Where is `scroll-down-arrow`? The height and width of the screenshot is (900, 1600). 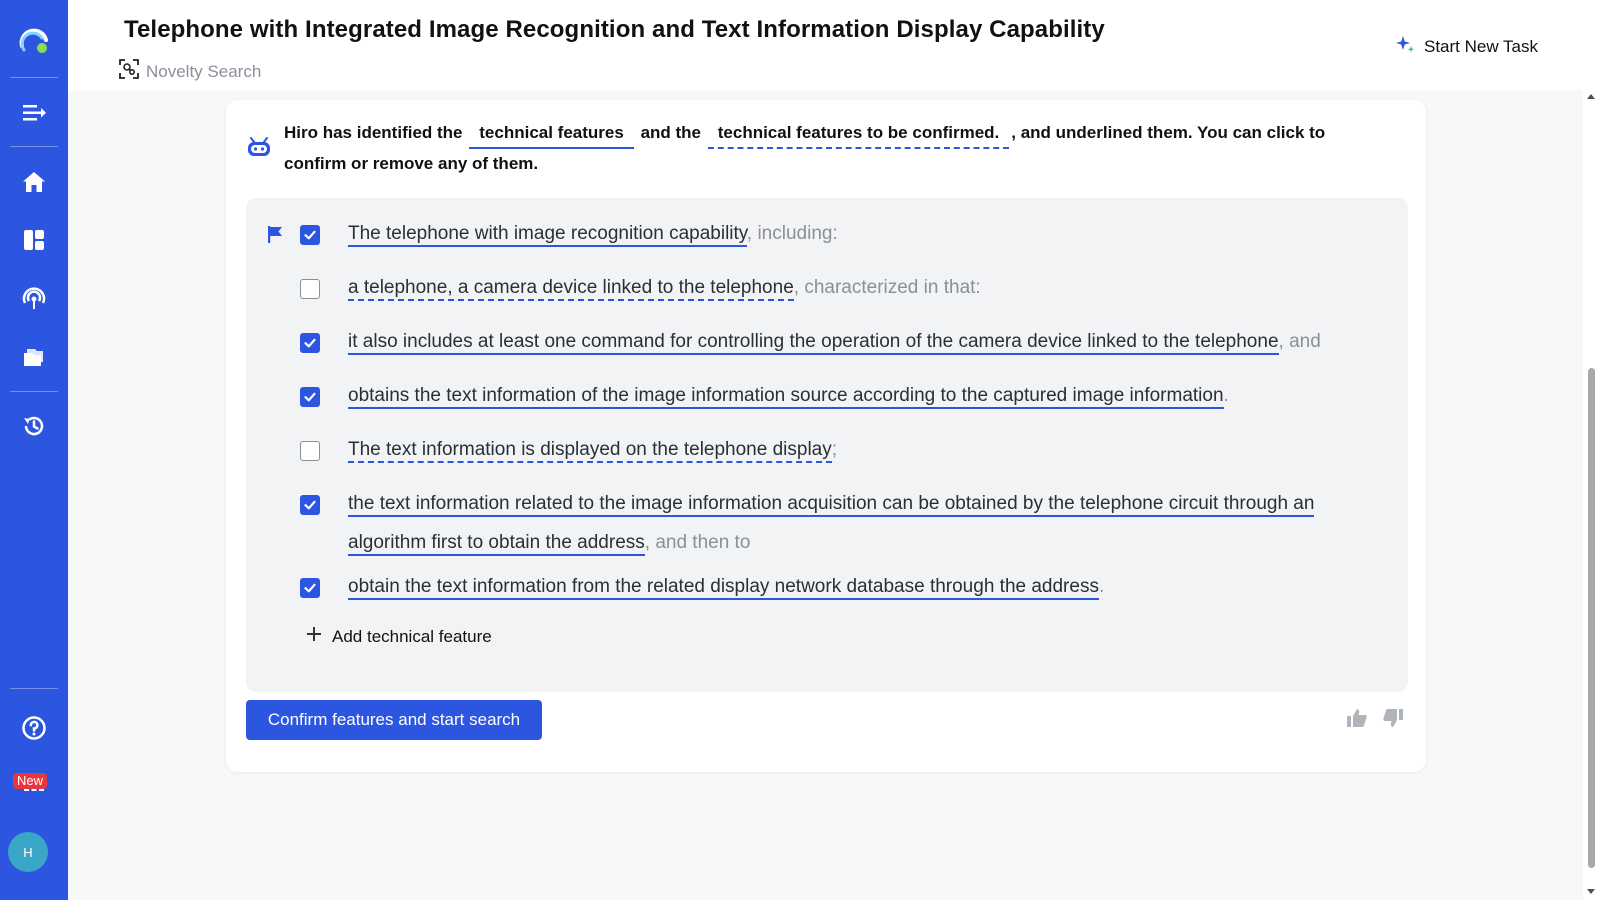 scroll-down-arrow is located at coordinates (1591, 891).